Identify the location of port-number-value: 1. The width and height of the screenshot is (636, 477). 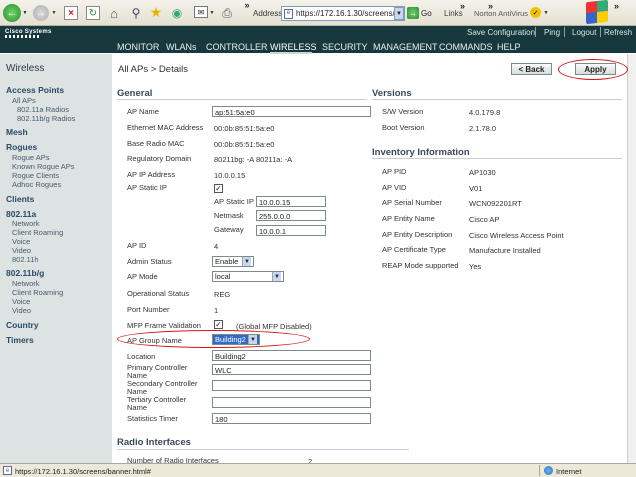
(216, 310).